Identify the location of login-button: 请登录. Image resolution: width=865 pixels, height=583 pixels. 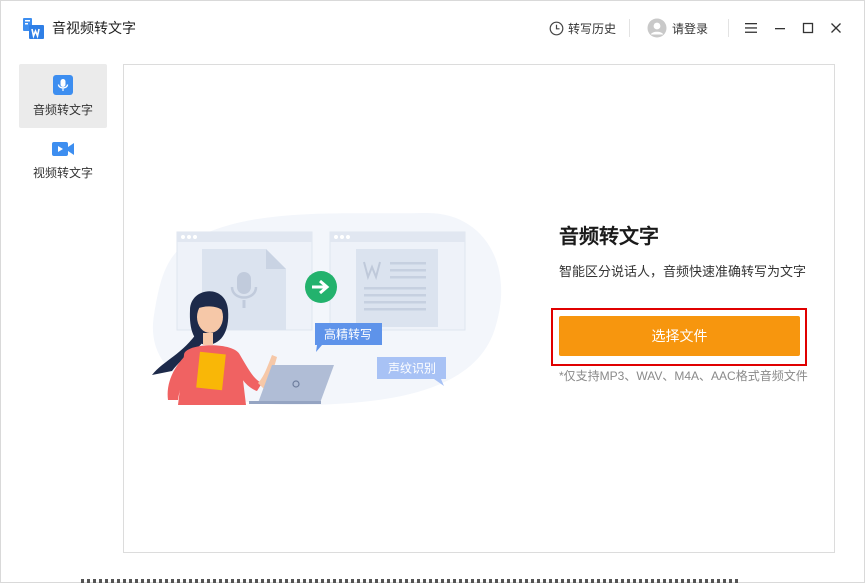
(677, 28).